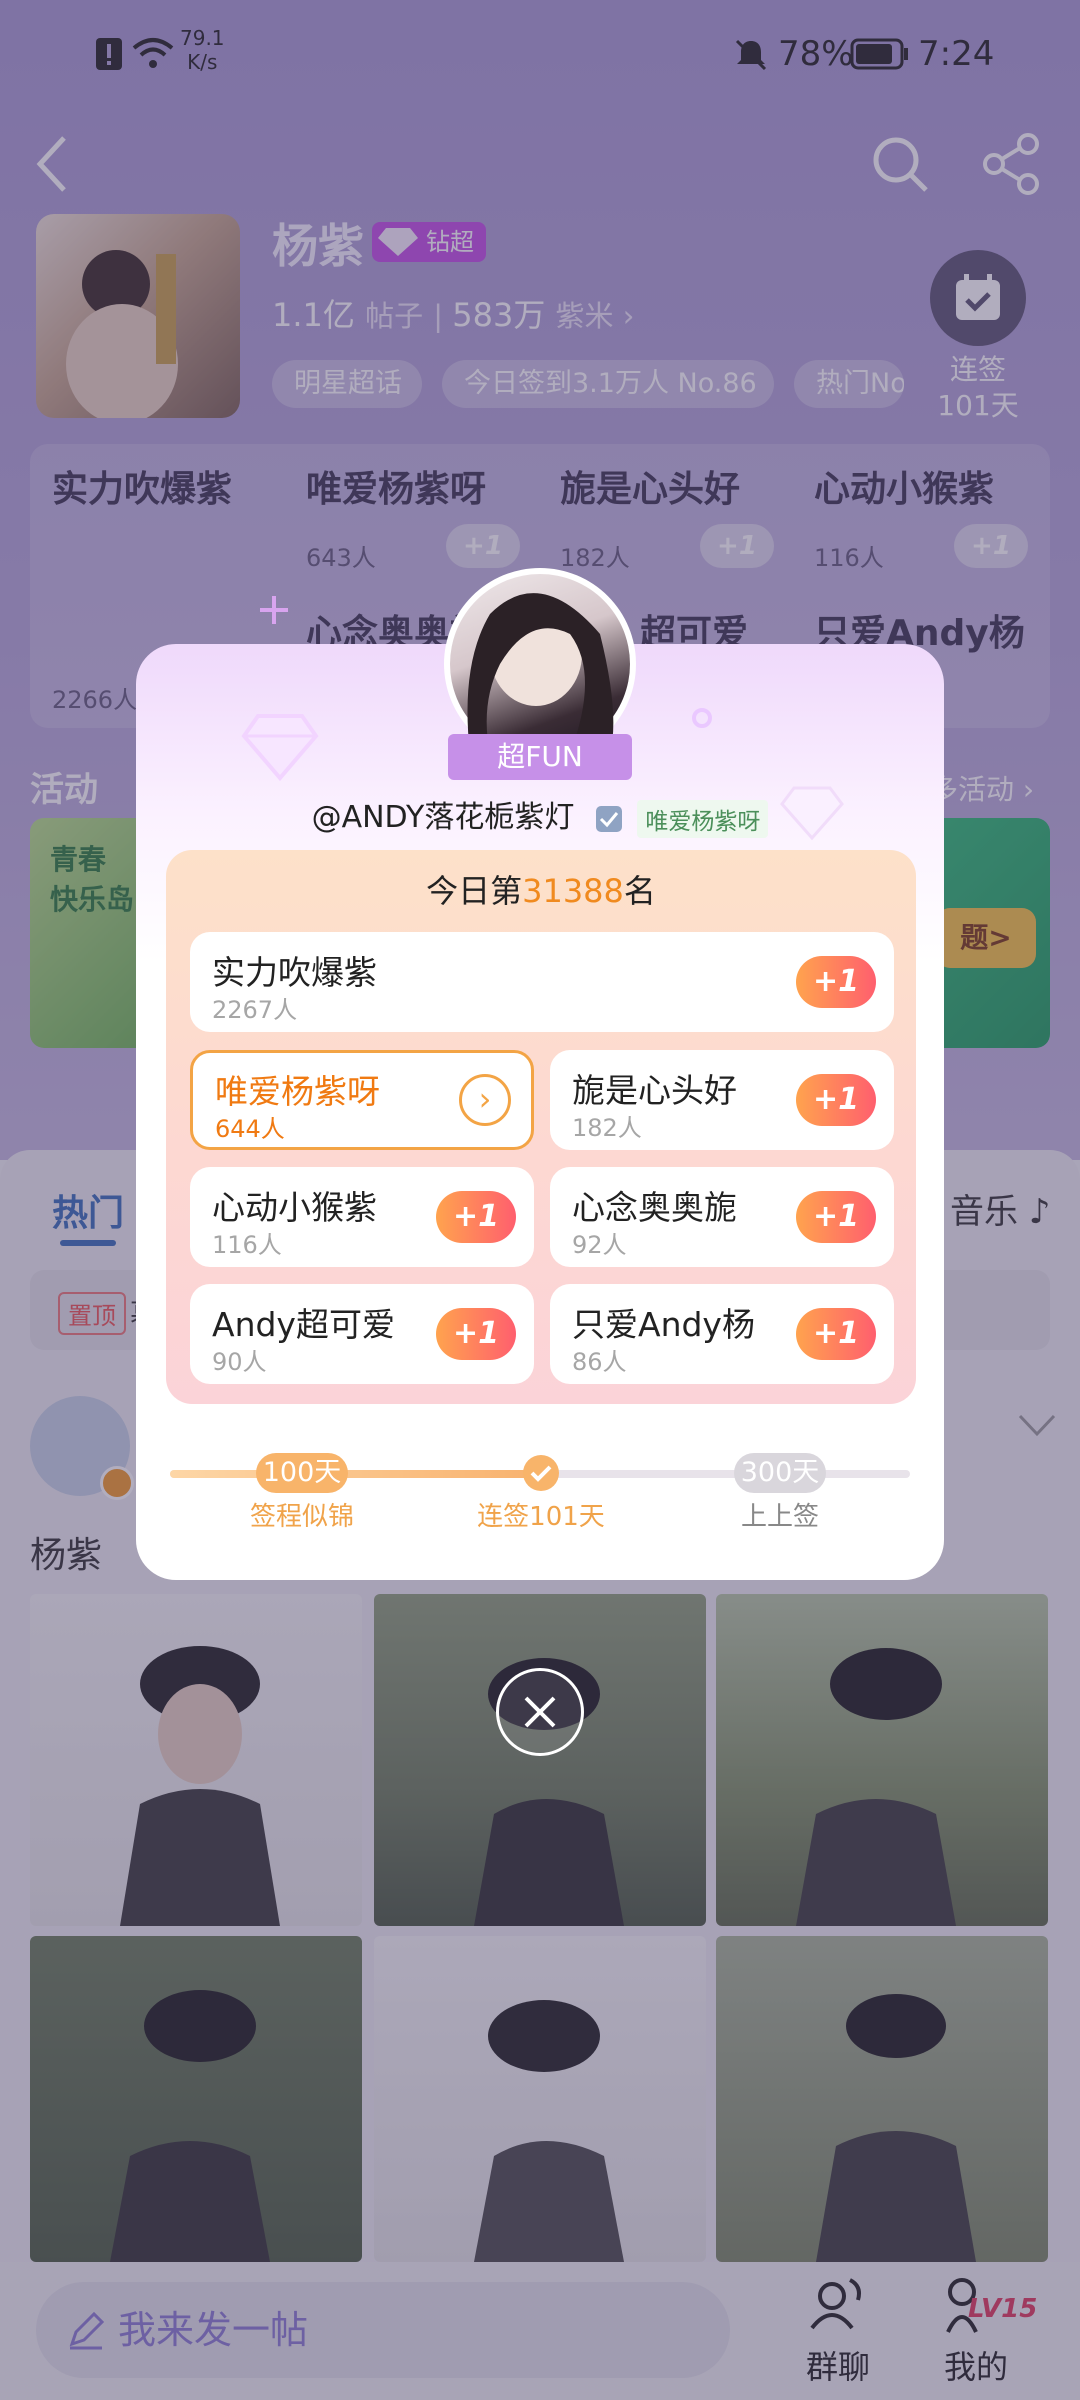 The height and width of the screenshot is (2400, 1080). Describe the element at coordinates (663, 1324) in the screenshot. I see `group-name: 只爱Andy杨` at that location.